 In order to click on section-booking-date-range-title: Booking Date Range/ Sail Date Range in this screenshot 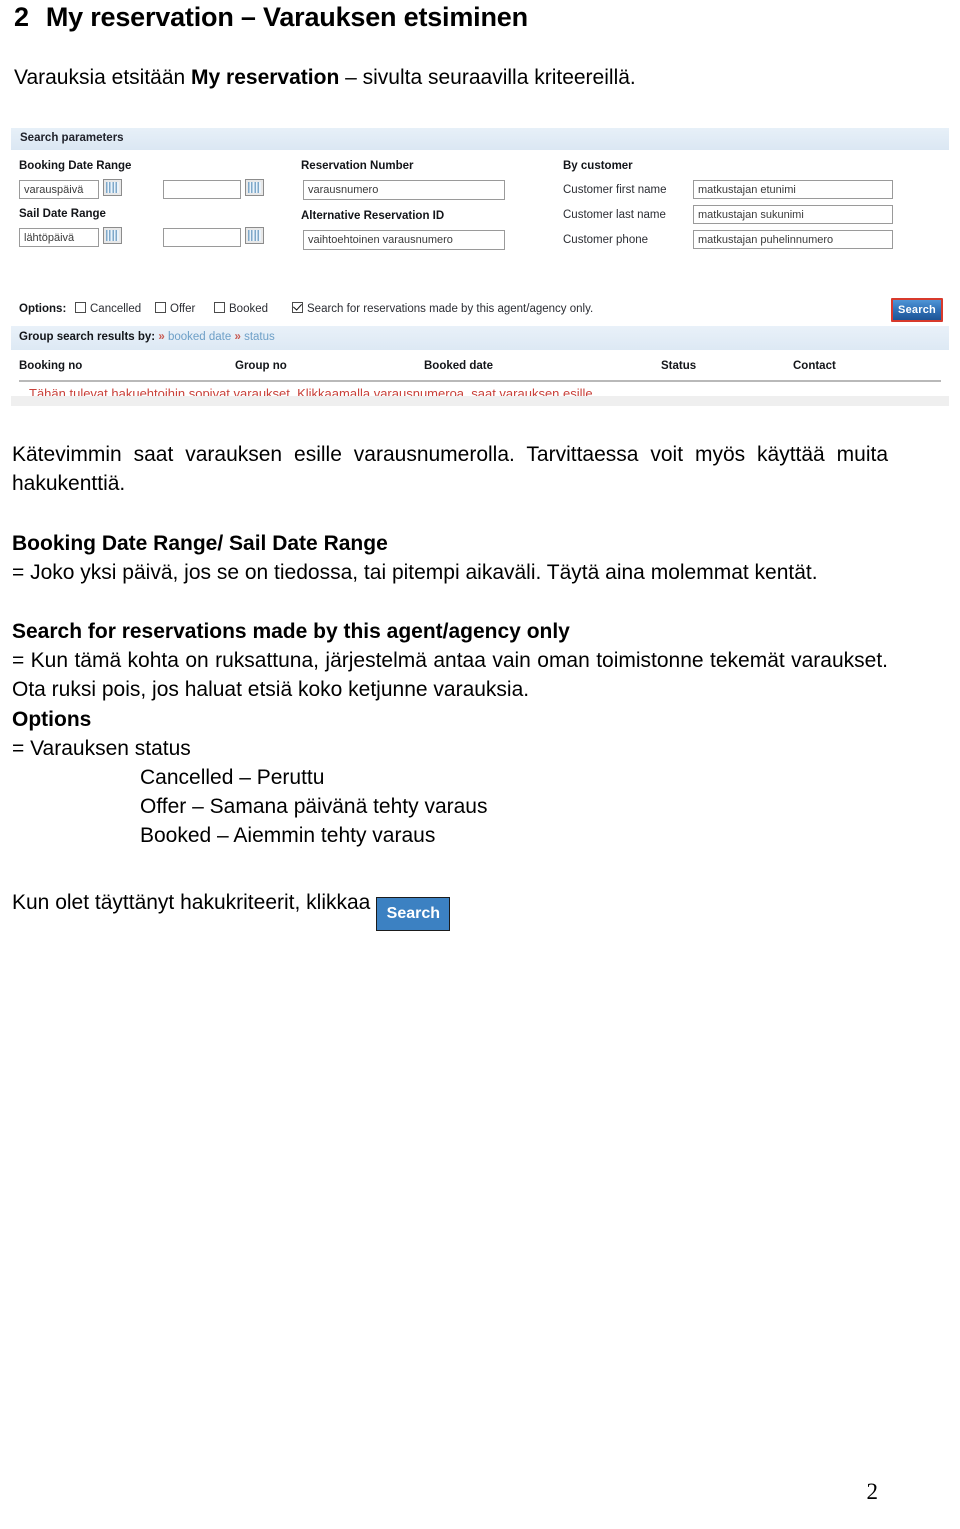, I will do `click(200, 543)`.